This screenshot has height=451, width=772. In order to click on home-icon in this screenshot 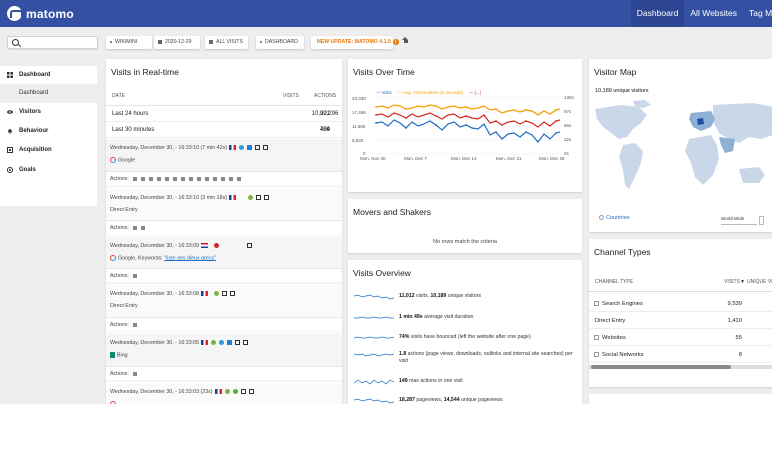, I will do `click(405, 40)`.